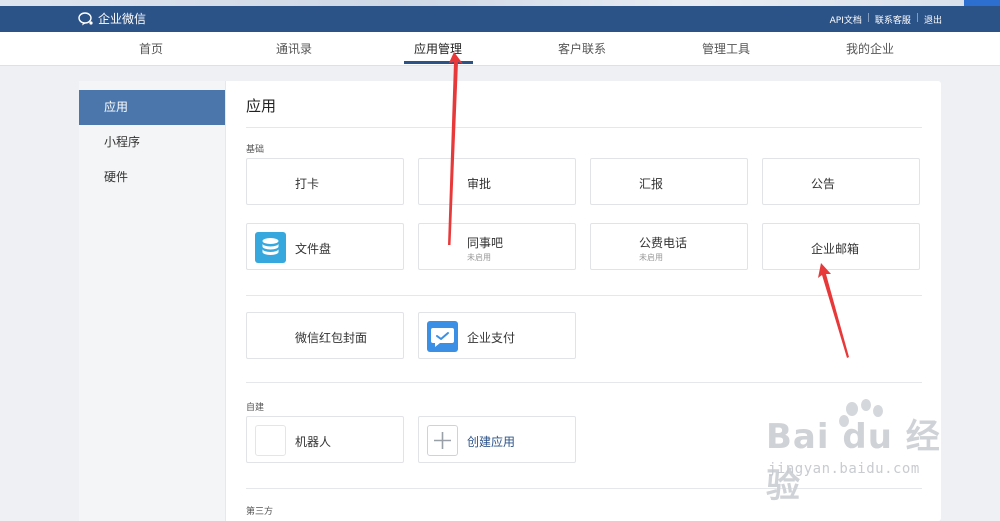 This screenshot has height=521, width=1000. What do you see at coordinates (313, 249) in the screenshot?
I see `app-name: 文件盘` at bounding box center [313, 249].